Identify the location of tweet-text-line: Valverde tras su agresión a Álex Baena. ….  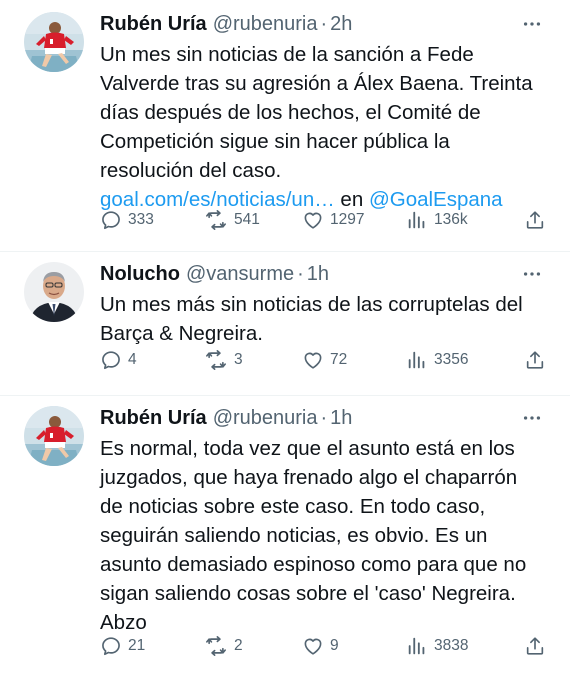
(316, 83).